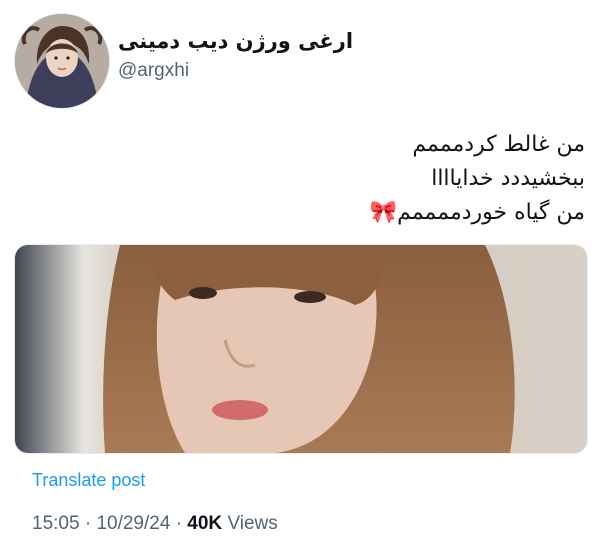  I want to click on avatar, so click(62, 61).